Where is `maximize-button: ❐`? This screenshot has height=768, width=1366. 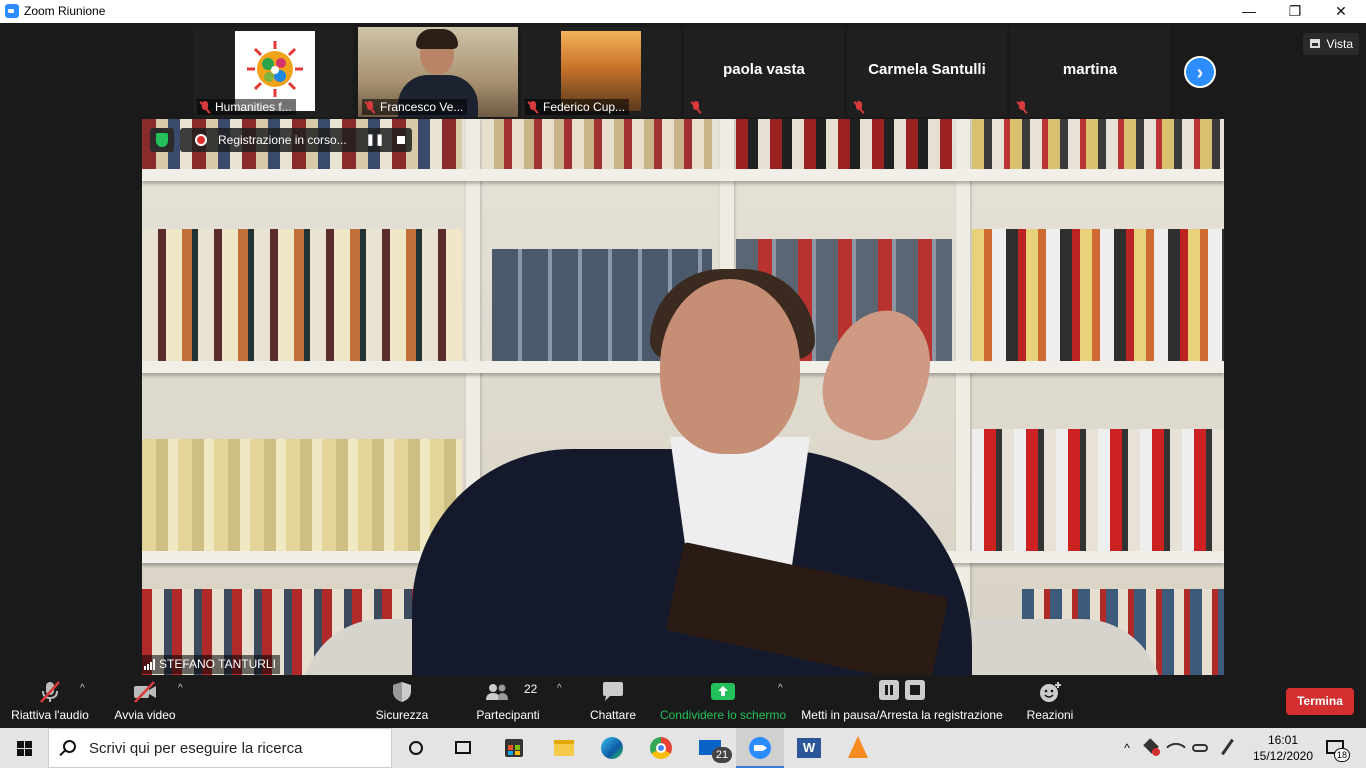 maximize-button: ❐ is located at coordinates (1295, 11).